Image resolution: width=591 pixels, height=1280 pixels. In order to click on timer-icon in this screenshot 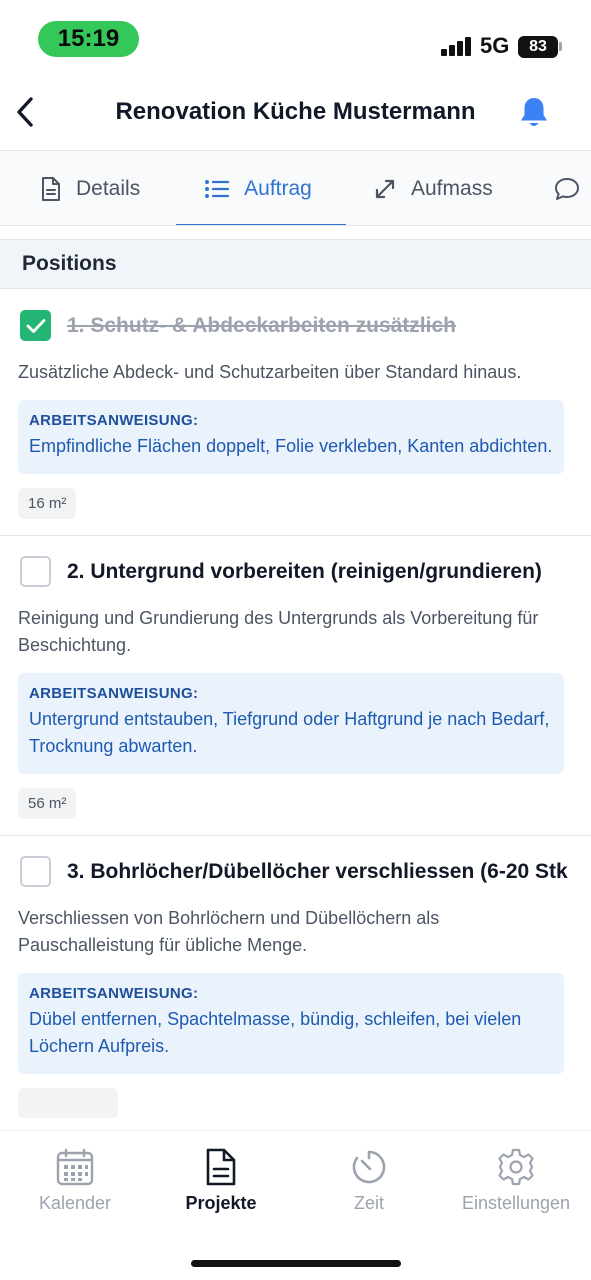, I will do `click(369, 1167)`.